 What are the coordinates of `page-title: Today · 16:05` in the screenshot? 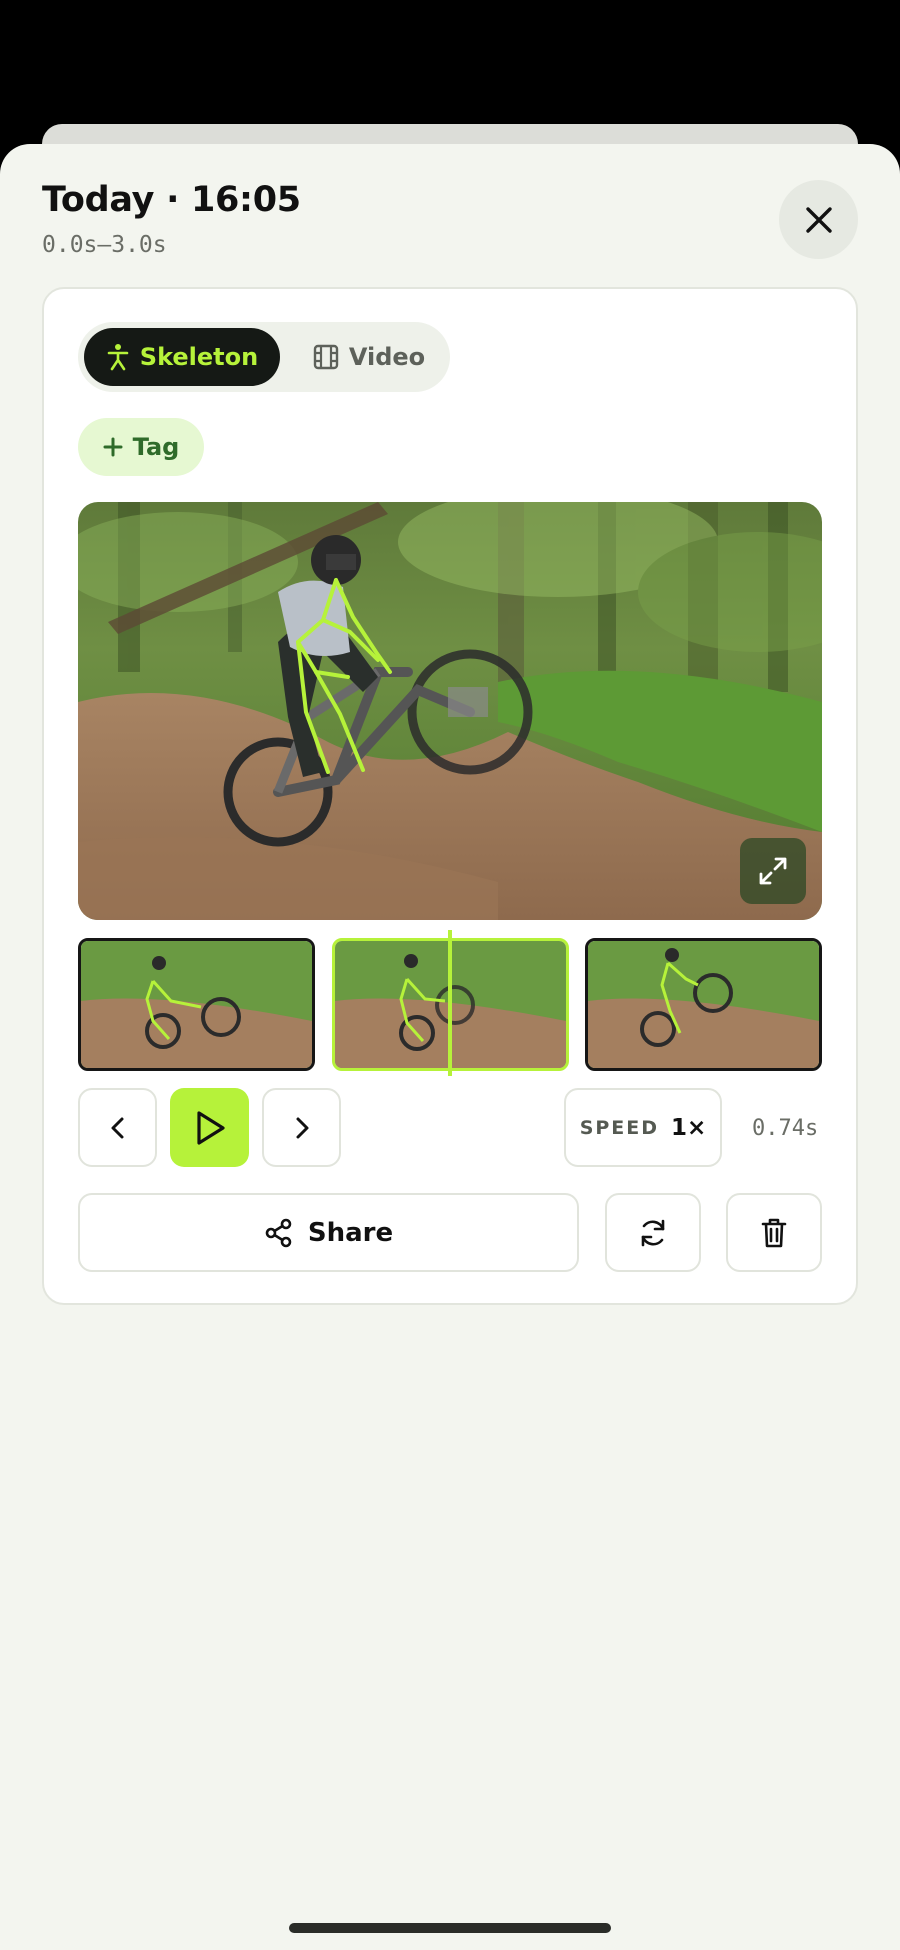 It's located at (171, 200).